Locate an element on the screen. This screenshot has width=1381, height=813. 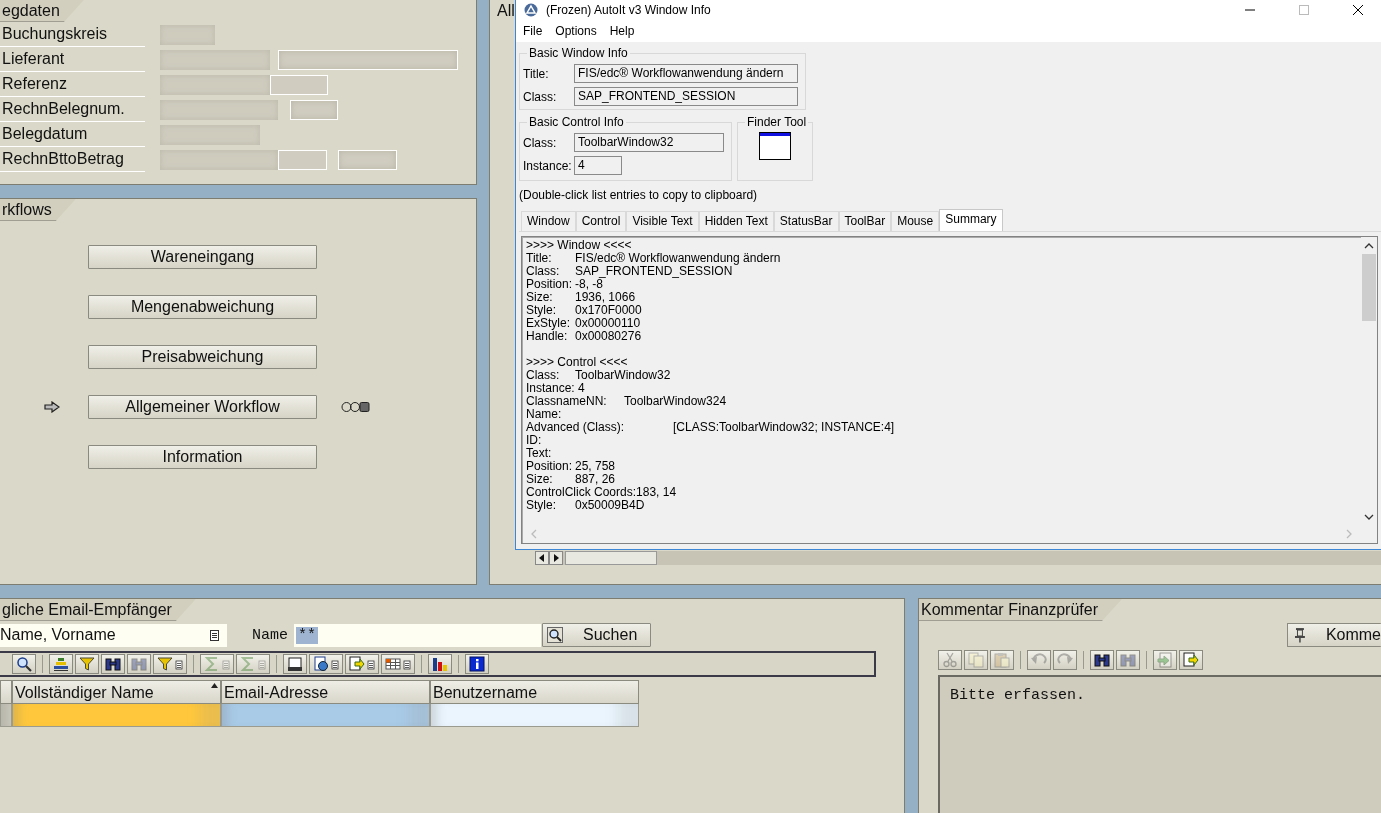
bar-chart-icon is located at coordinates (440, 664).